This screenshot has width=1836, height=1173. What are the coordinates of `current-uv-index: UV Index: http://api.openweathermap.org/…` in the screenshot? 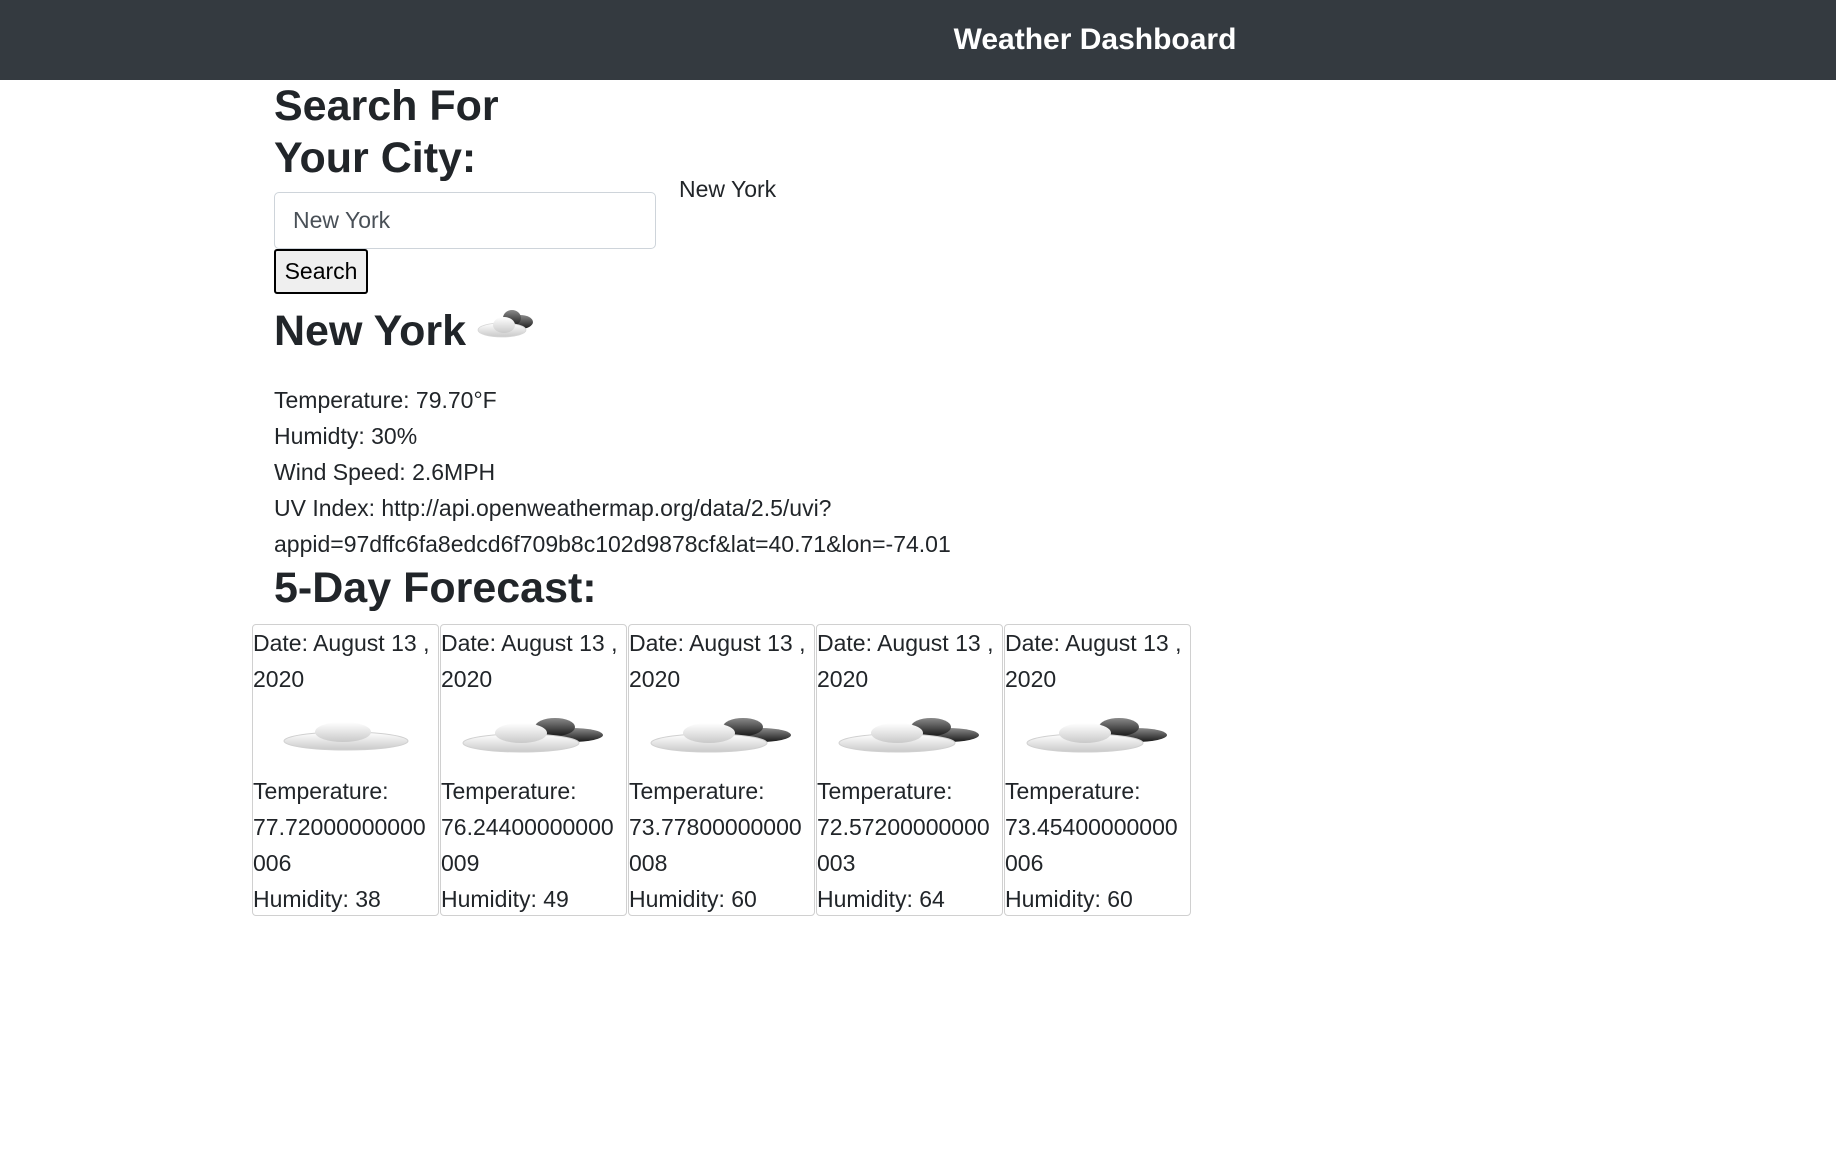 It's located at (553, 508).